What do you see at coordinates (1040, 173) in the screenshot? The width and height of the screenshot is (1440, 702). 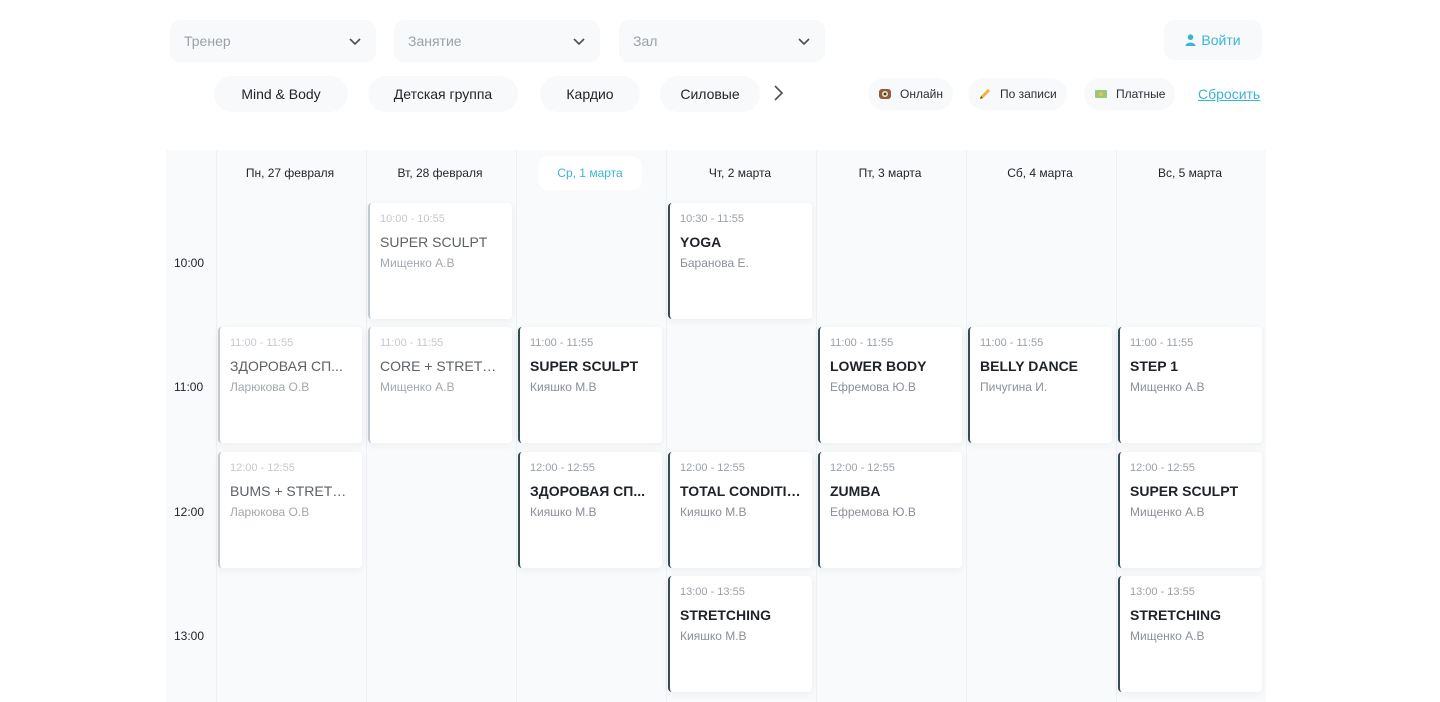 I see `day-header: Сб, 4 марта` at bounding box center [1040, 173].